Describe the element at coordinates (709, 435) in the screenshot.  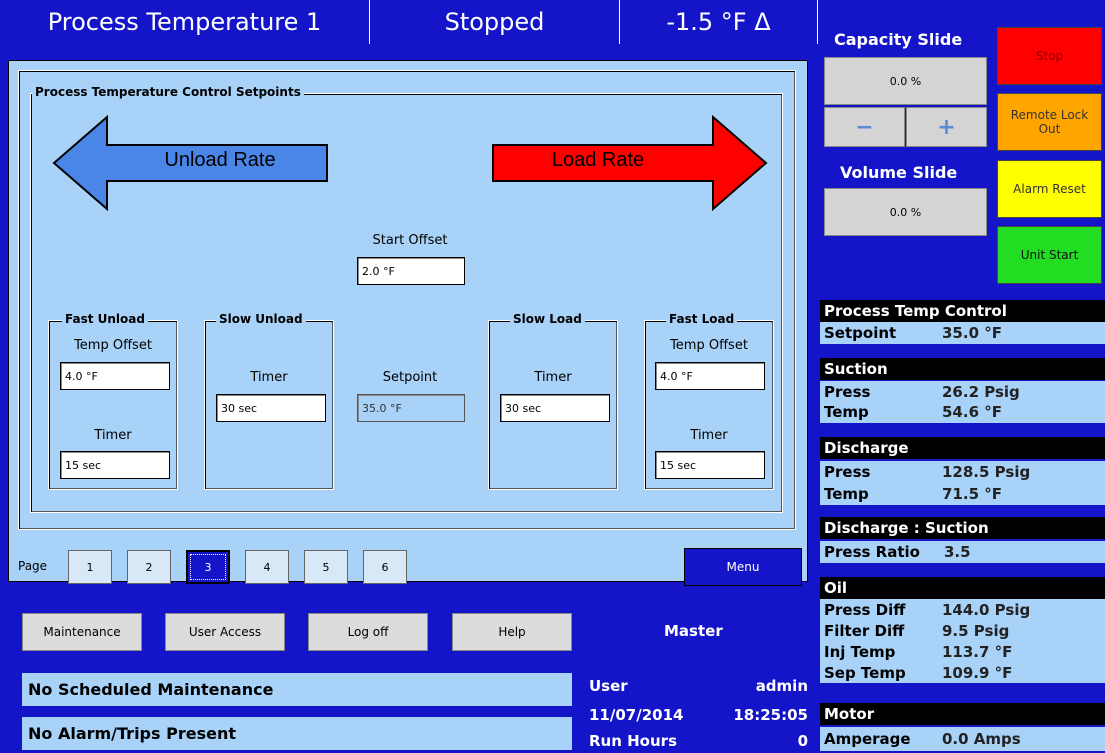
I see `fast-load-timer-label: Timer` at that location.